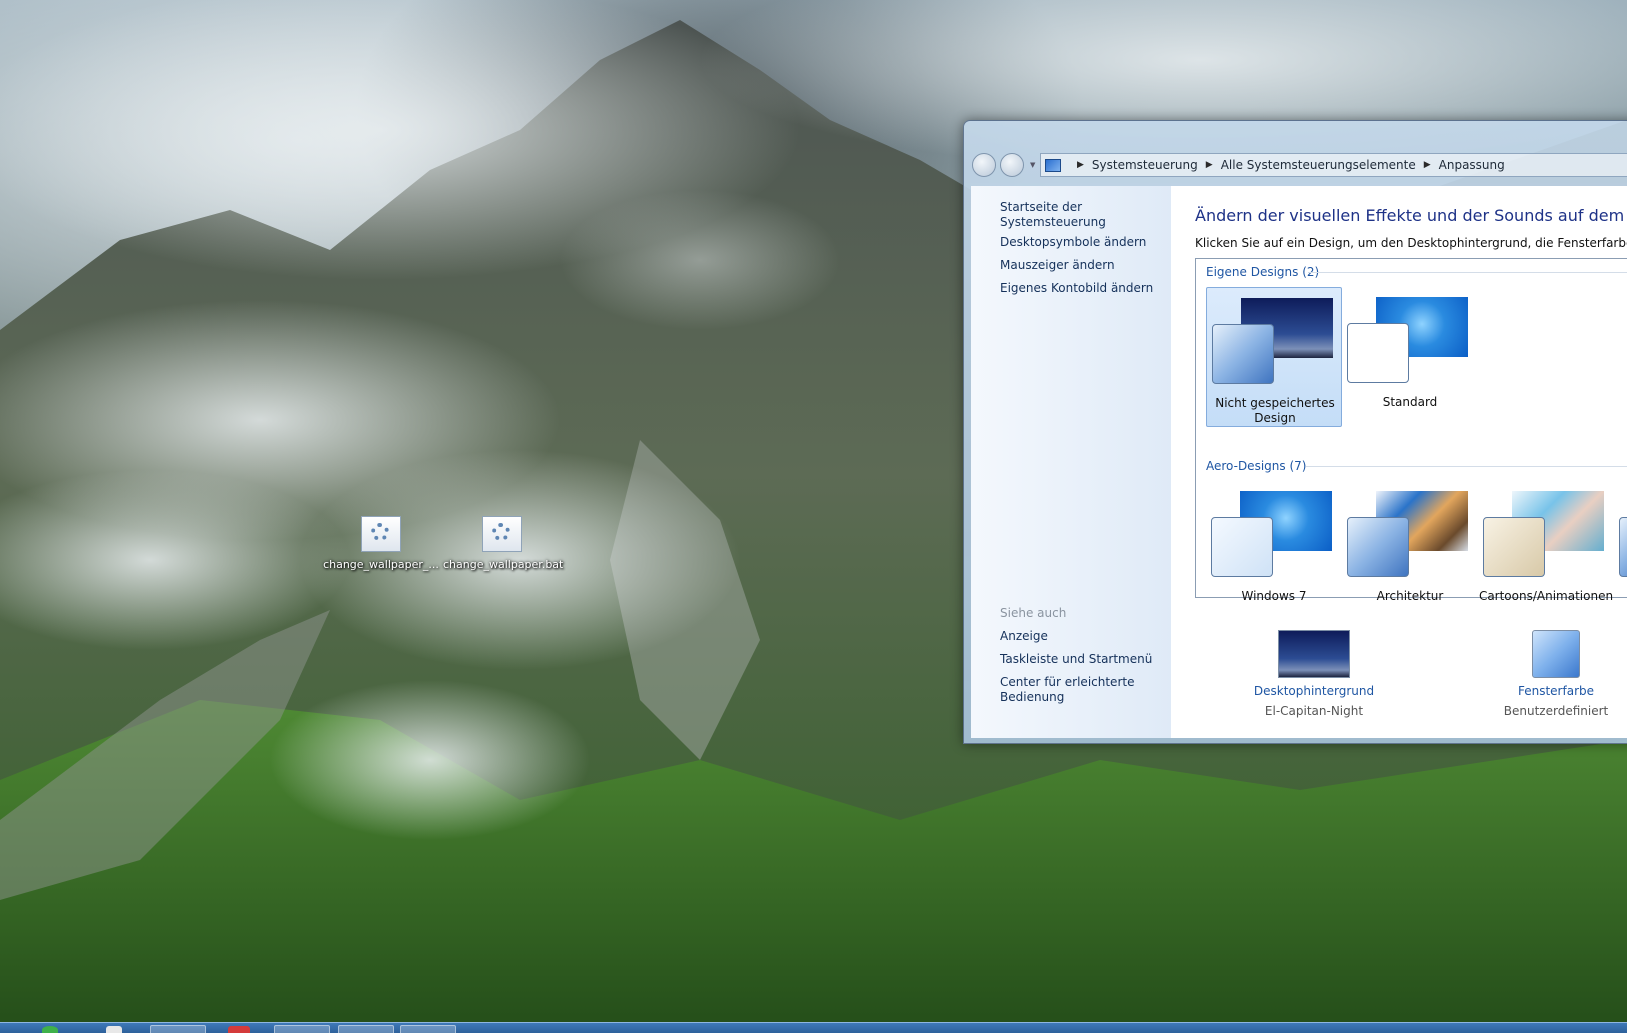 This screenshot has width=1627, height=1033. I want to click on back-button, so click(984, 165).